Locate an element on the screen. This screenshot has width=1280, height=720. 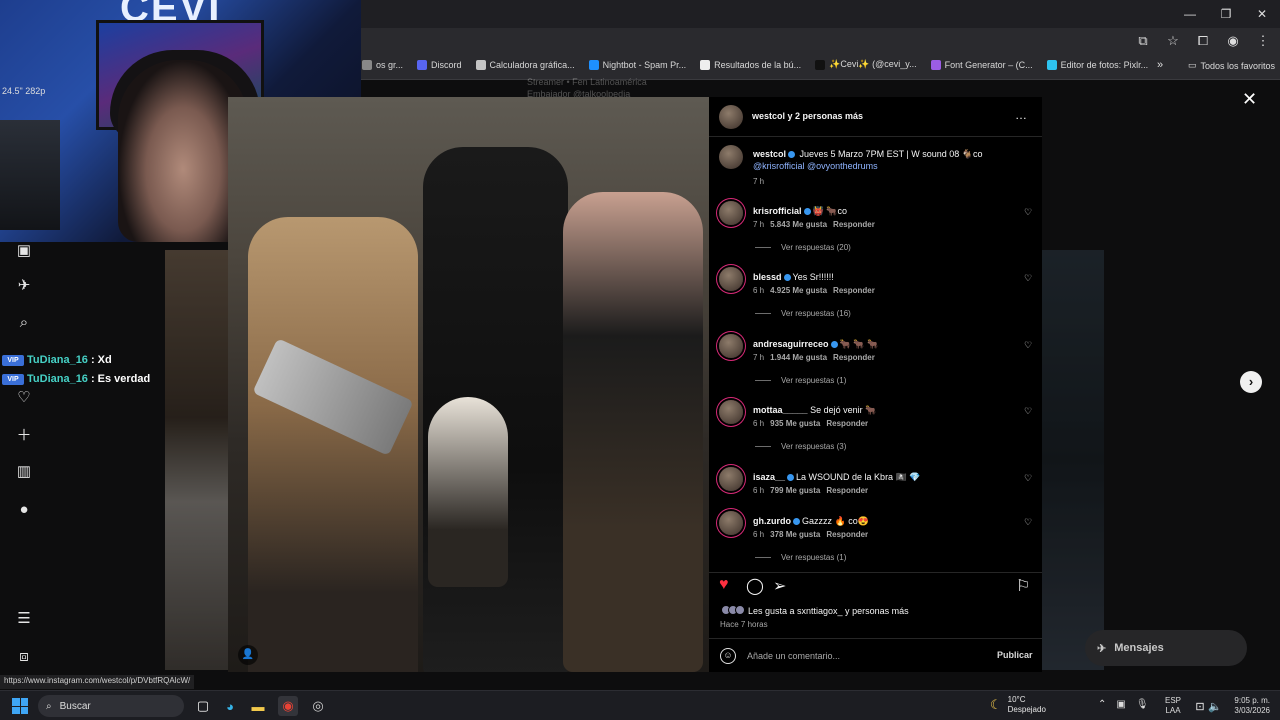
comment-likes: 935 Me gusta is located at coordinates (795, 423).